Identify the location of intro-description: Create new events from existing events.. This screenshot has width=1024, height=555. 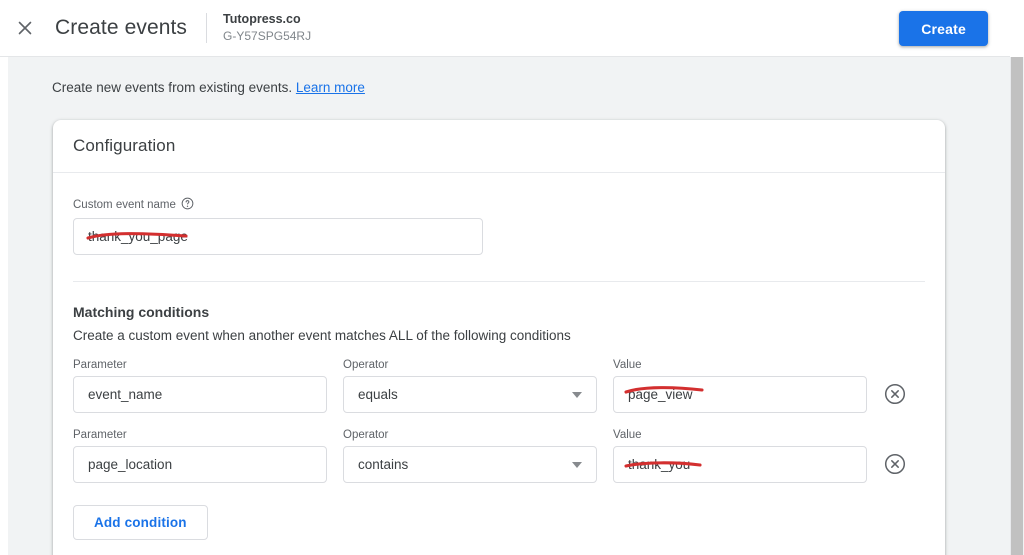
(172, 87).